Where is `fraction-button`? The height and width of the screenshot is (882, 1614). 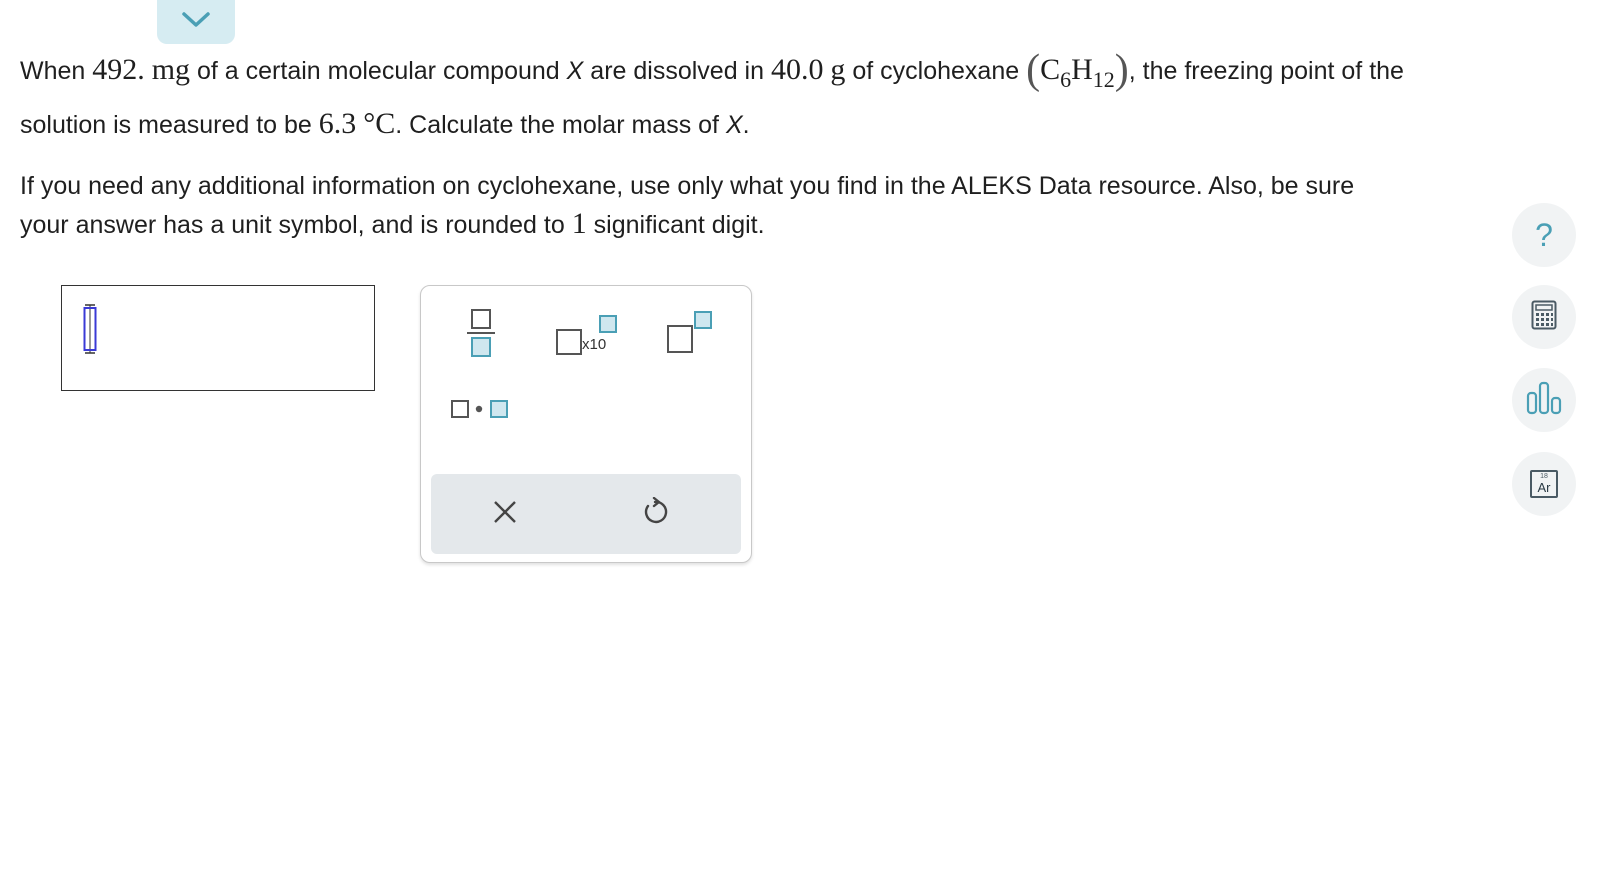 fraction-button is located at coordinates (481, 335).